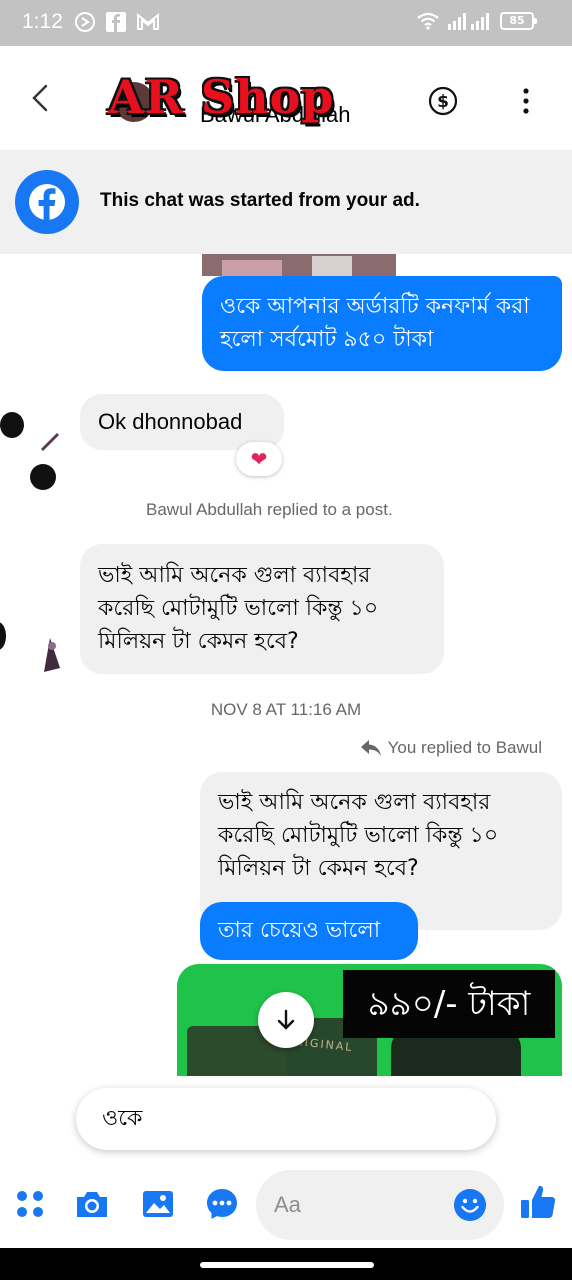  I want to click on apps-icon, so click(30, 1204).